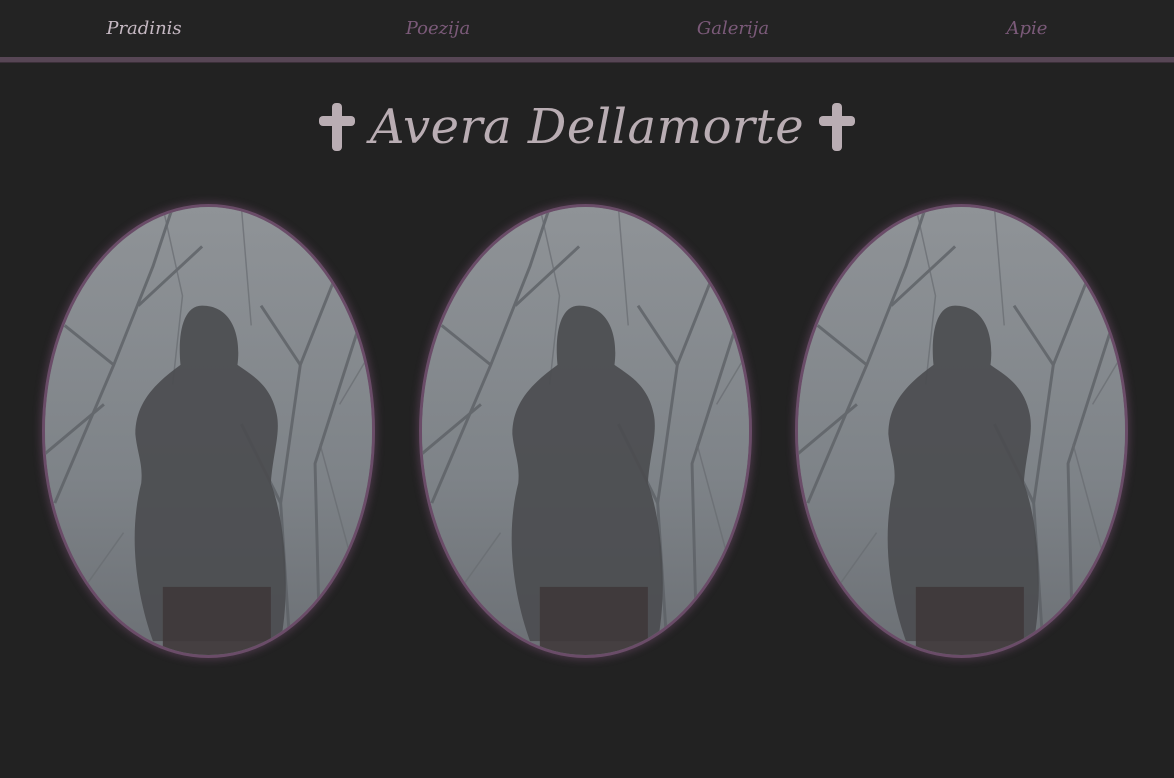 Image resolution: width=1174 pixels, height=778 pixels. Describe the element at coordinates (1027, 28) in the screenshot. I see `nav-item-apie: Apie` at that location.